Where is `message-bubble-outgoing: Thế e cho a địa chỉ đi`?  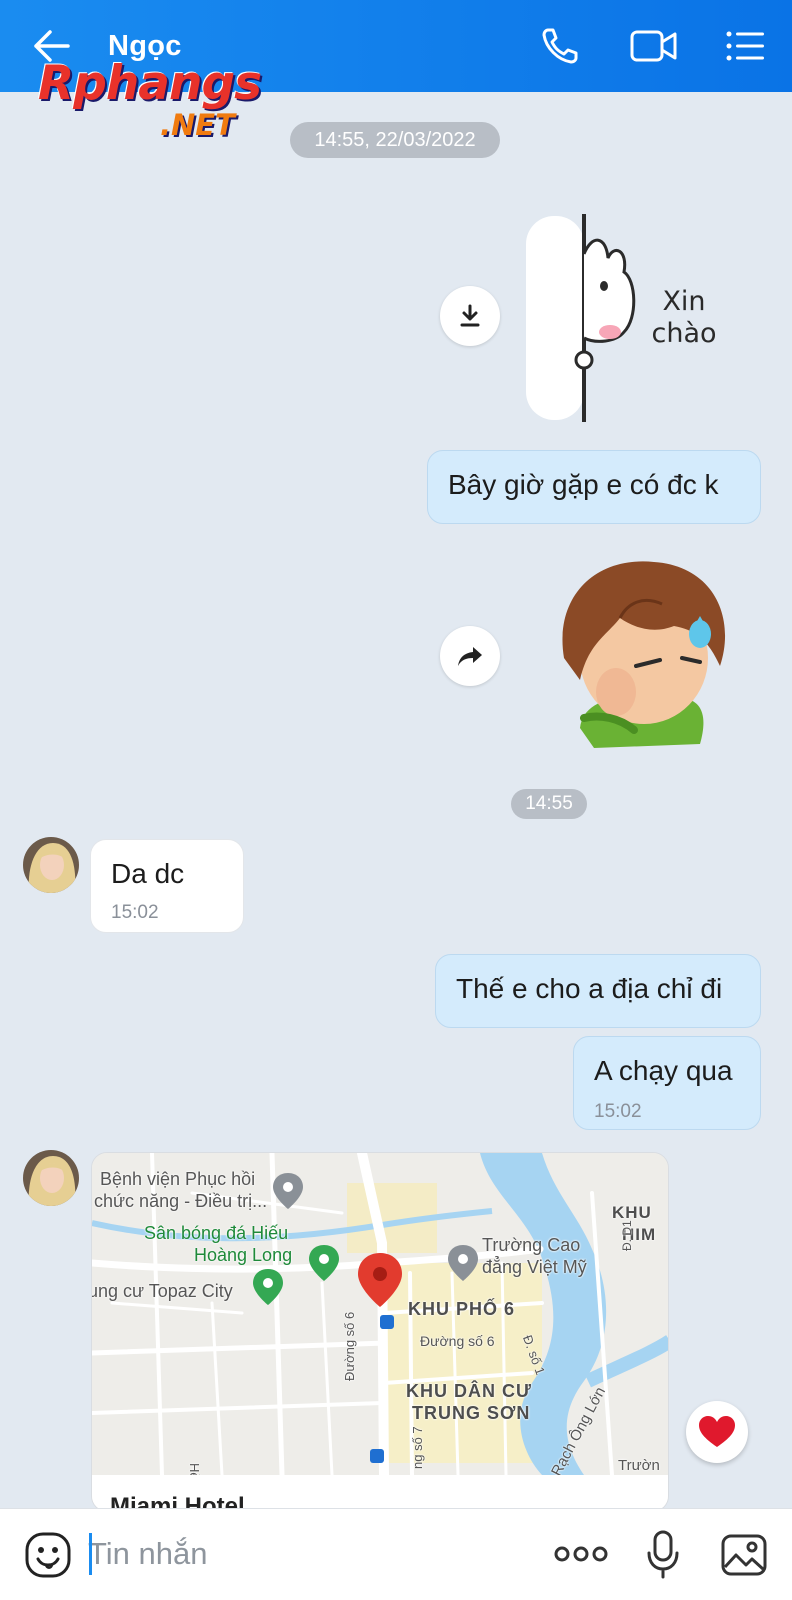 message-bubble-outgoing: Thế e cho a địa chỉ đi is located at coordinates (598, 991).